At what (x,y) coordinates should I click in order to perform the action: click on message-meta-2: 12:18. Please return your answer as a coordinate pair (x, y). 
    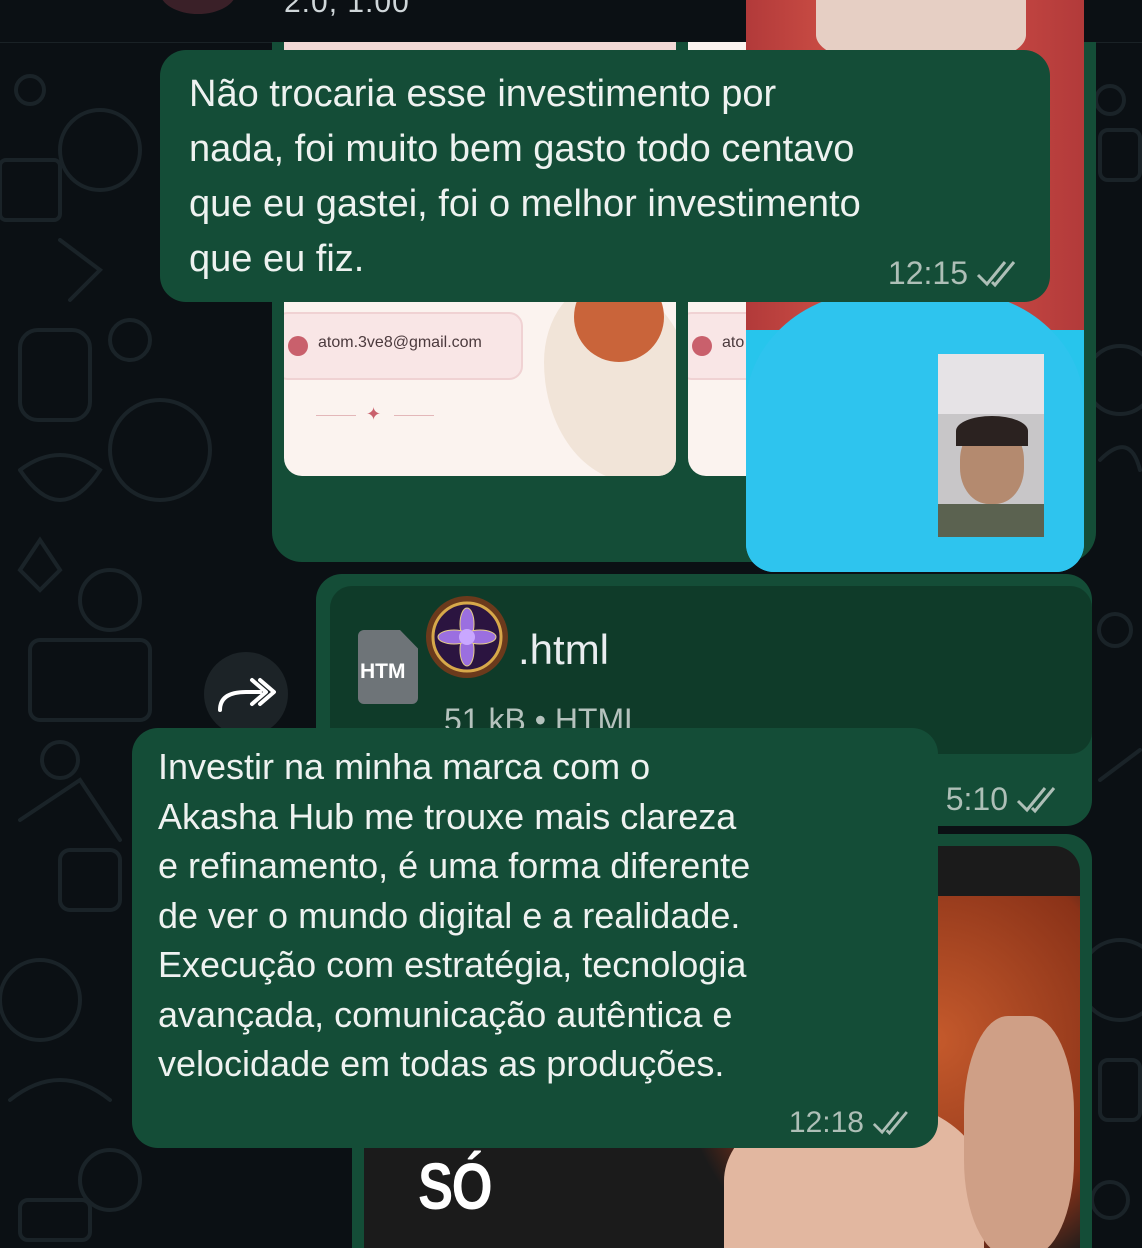
    Looking at the image, I should click on (852, 1123).